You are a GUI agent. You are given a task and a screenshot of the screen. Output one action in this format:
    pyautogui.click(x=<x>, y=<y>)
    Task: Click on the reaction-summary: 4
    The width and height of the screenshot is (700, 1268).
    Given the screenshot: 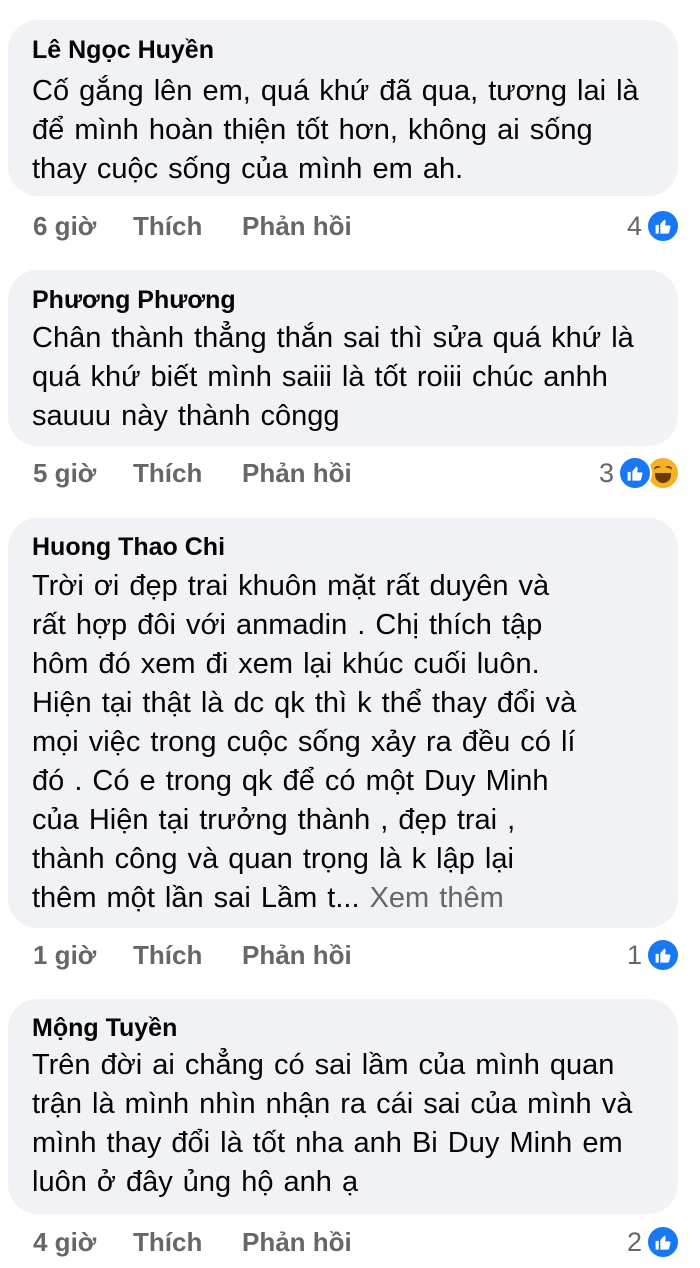 What is the action you would take?
    pyautogui.click(x=653, y=226)
    